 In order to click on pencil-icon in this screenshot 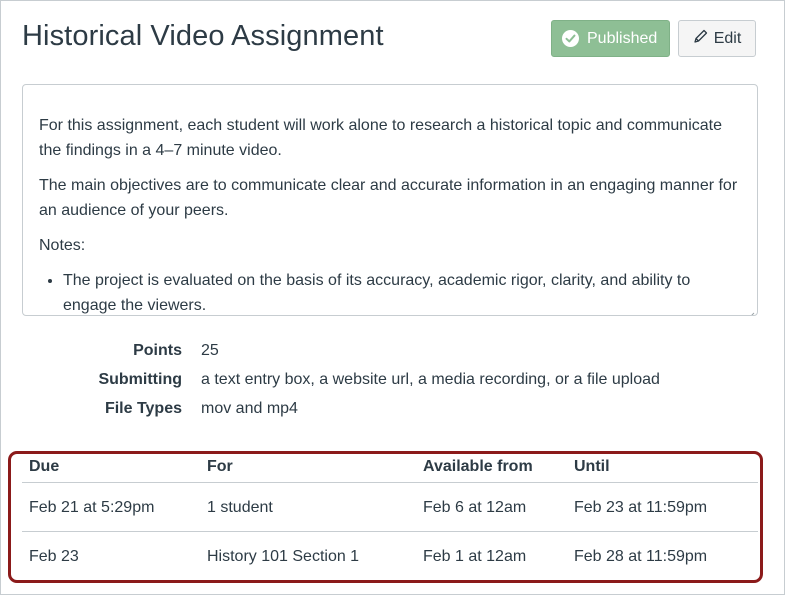, I will do `click(701, 38)`.